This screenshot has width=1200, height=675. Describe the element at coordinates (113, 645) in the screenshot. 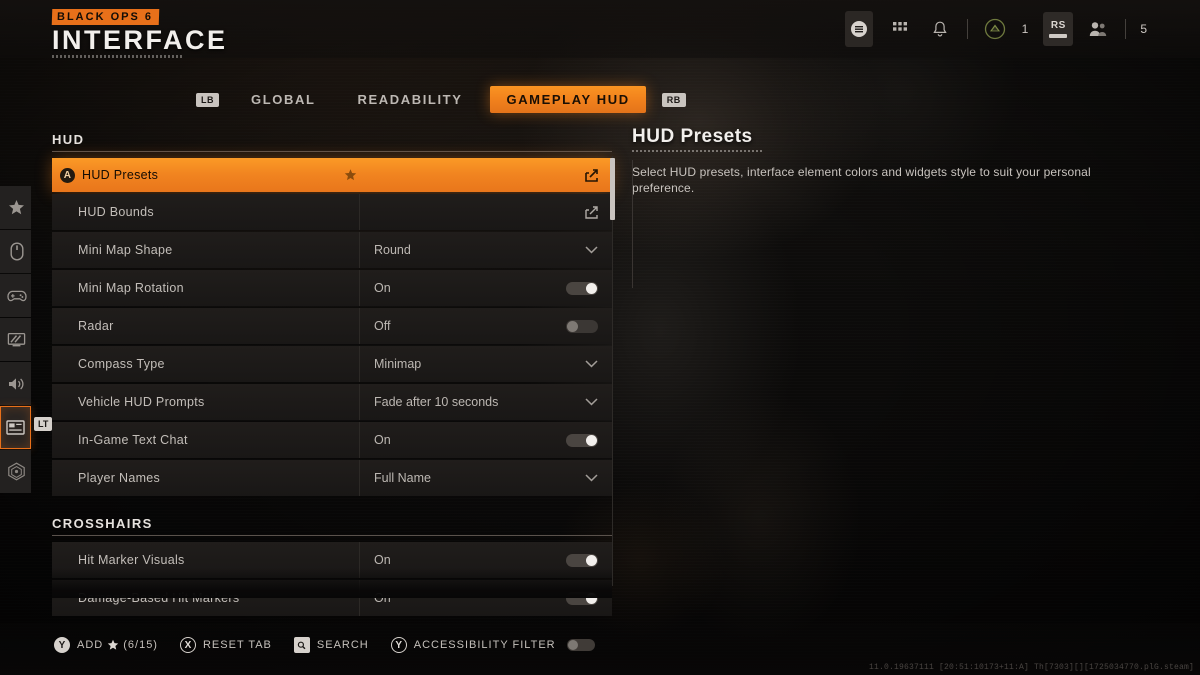

I see `star-icon` at that location.